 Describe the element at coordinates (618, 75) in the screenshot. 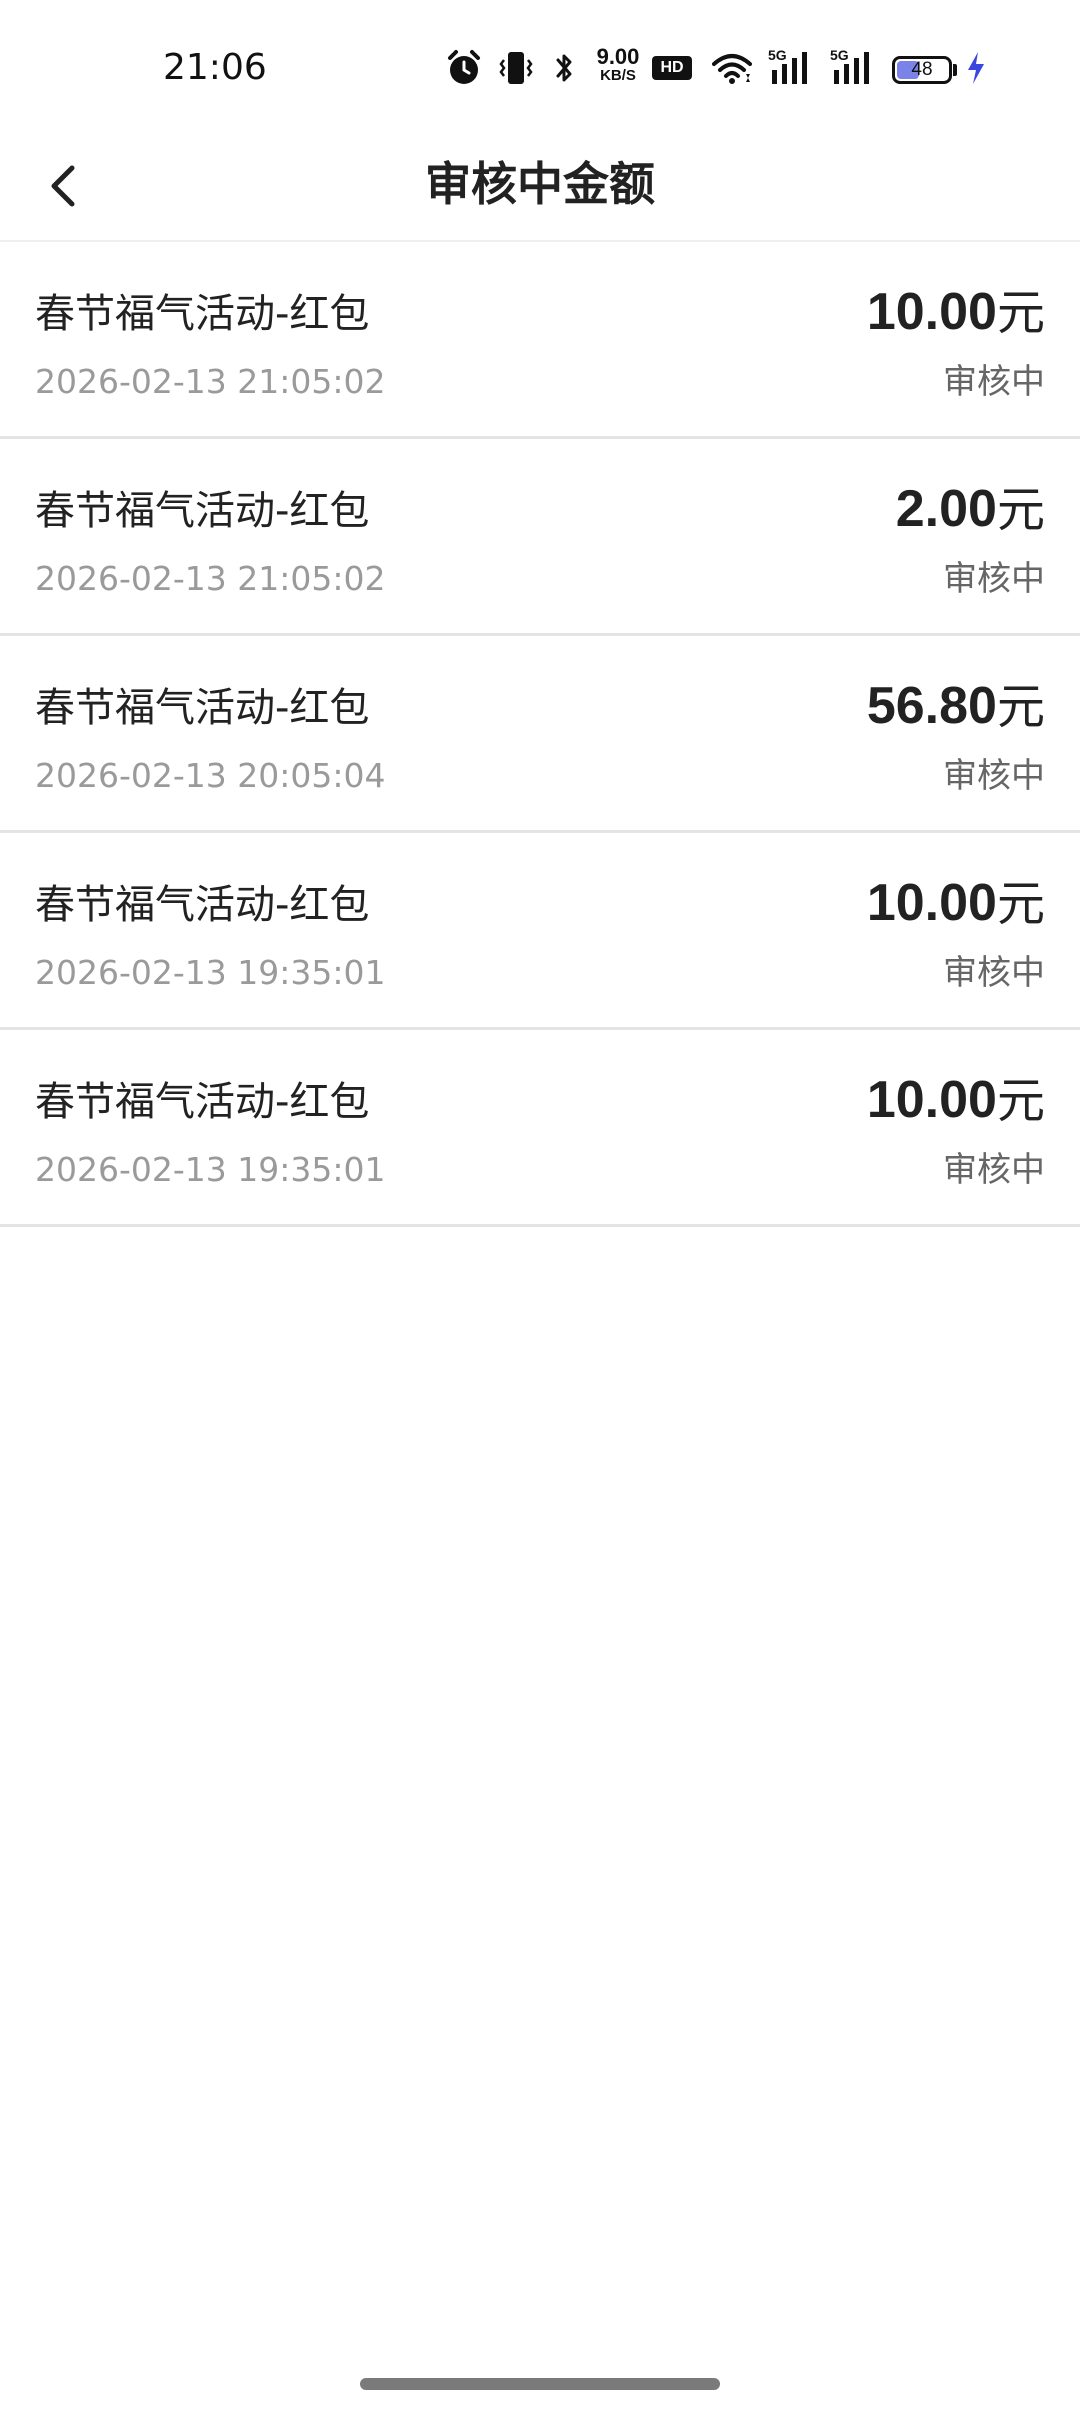

I see `net-speed-unit: KB/S` at that location.